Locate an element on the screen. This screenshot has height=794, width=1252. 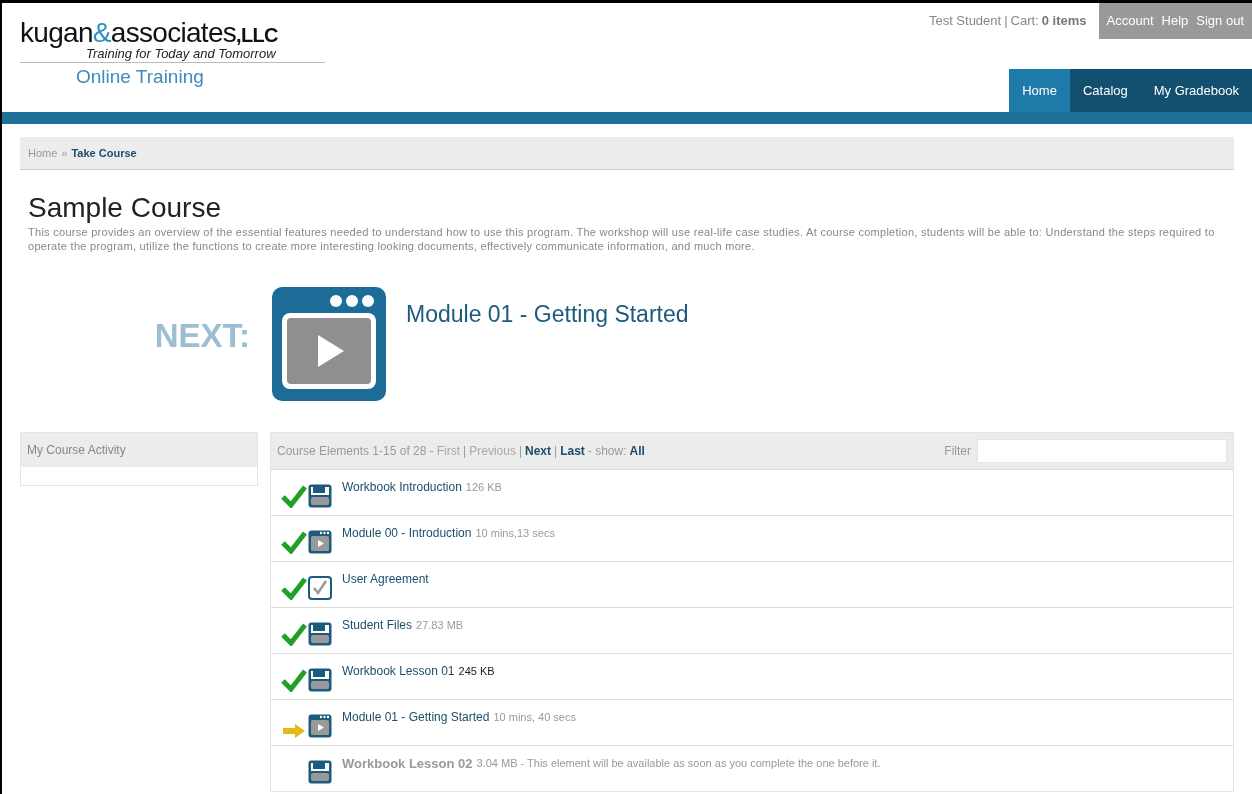
element-meta: 27.83 MB is located at coordinates (440, 625).